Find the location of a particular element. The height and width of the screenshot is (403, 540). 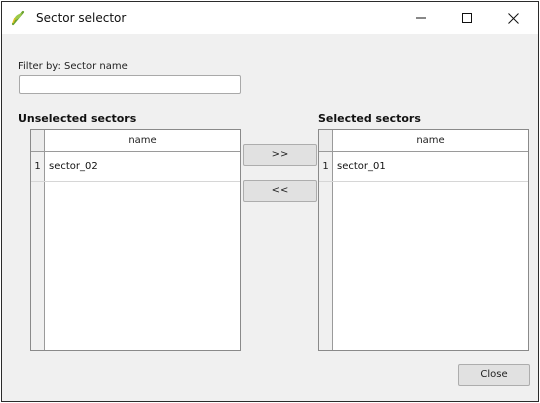

unselected-title: Unselected sectors is located at coordinates (77, 118).